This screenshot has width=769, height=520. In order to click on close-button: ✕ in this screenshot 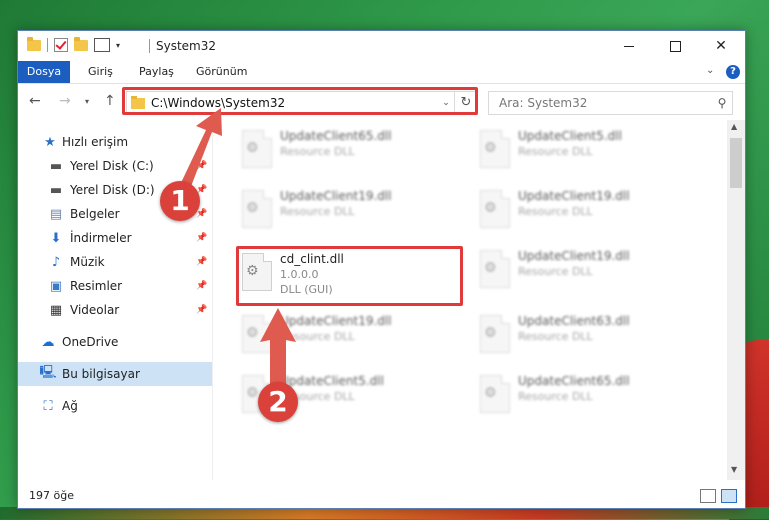, I will do `click(721, 46)`.